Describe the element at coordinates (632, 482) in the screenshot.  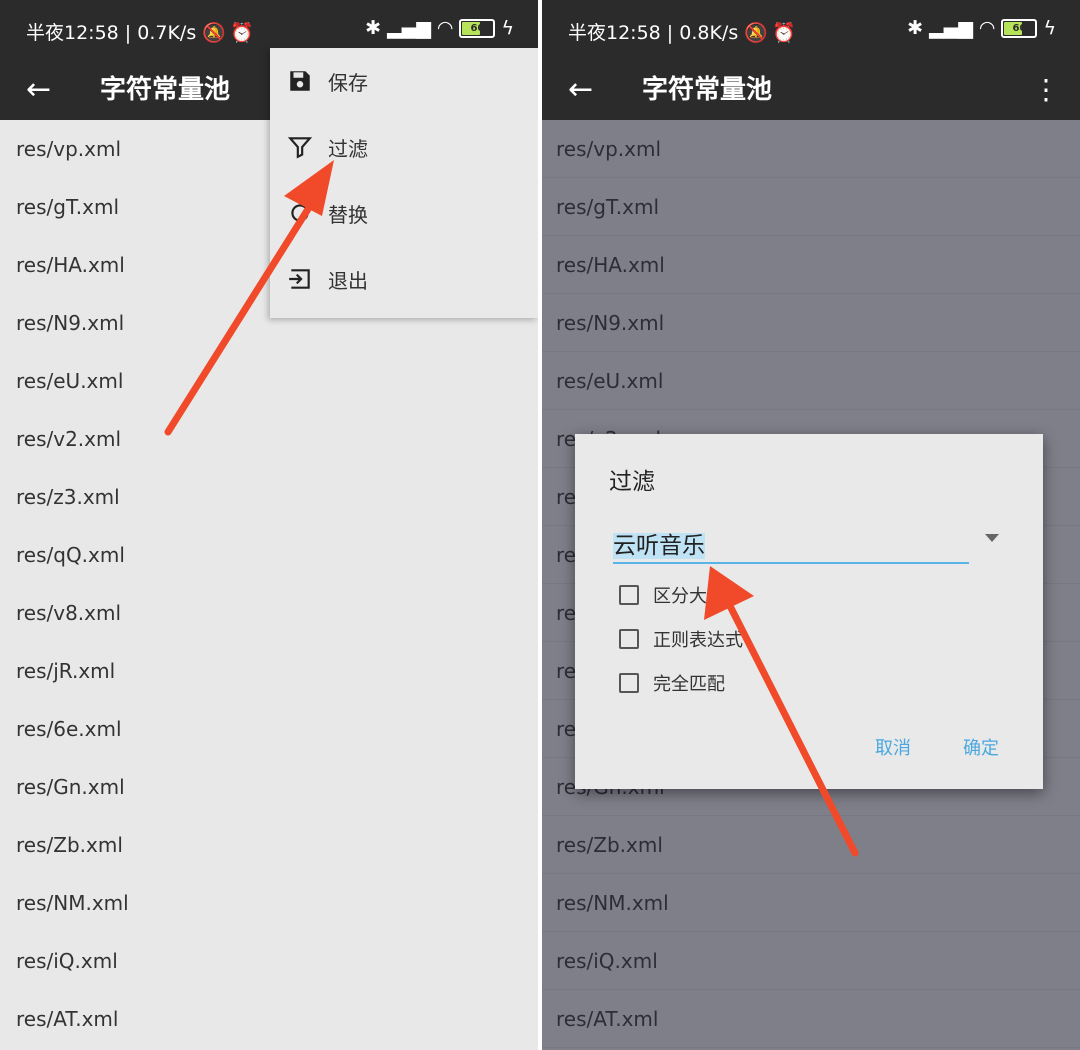
I see `dialog-title: 过滤` at that location.